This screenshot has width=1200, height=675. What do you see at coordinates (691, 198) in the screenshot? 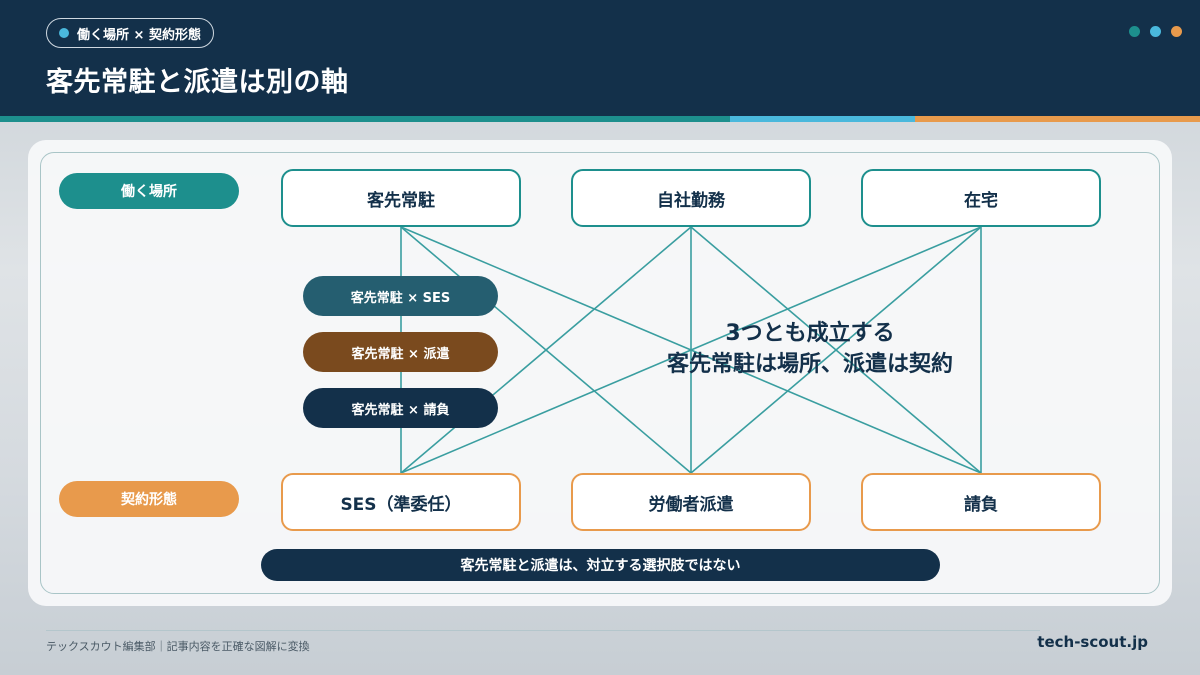
I see `place-box-inhouse: 自社勤務` at bounding box center [691, 198].